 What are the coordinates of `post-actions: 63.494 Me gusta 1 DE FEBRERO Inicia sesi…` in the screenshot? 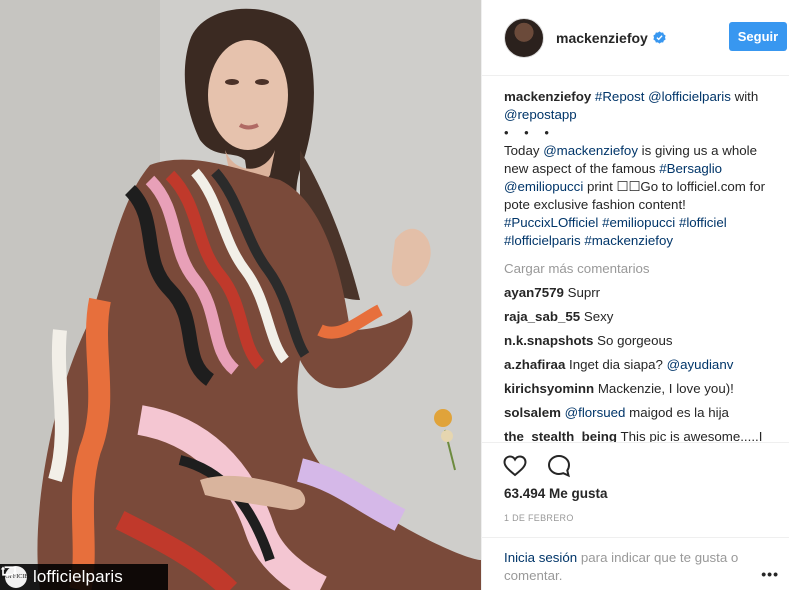 It's located at (635, 512).